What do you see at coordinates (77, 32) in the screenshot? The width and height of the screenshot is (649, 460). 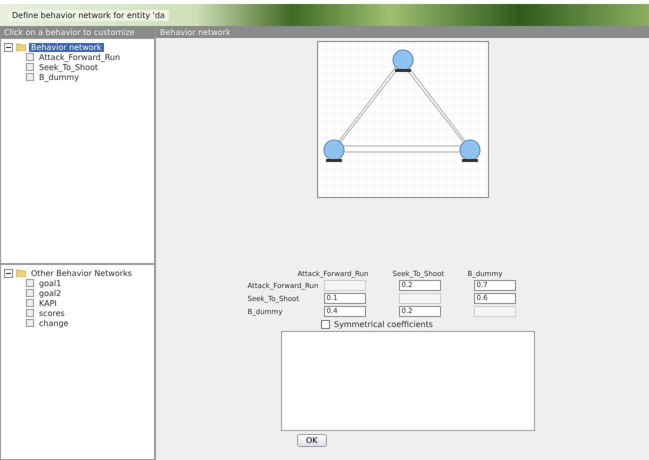 I see `panel-header: Click on a behavior to customize` at bounding box center [77, 32].